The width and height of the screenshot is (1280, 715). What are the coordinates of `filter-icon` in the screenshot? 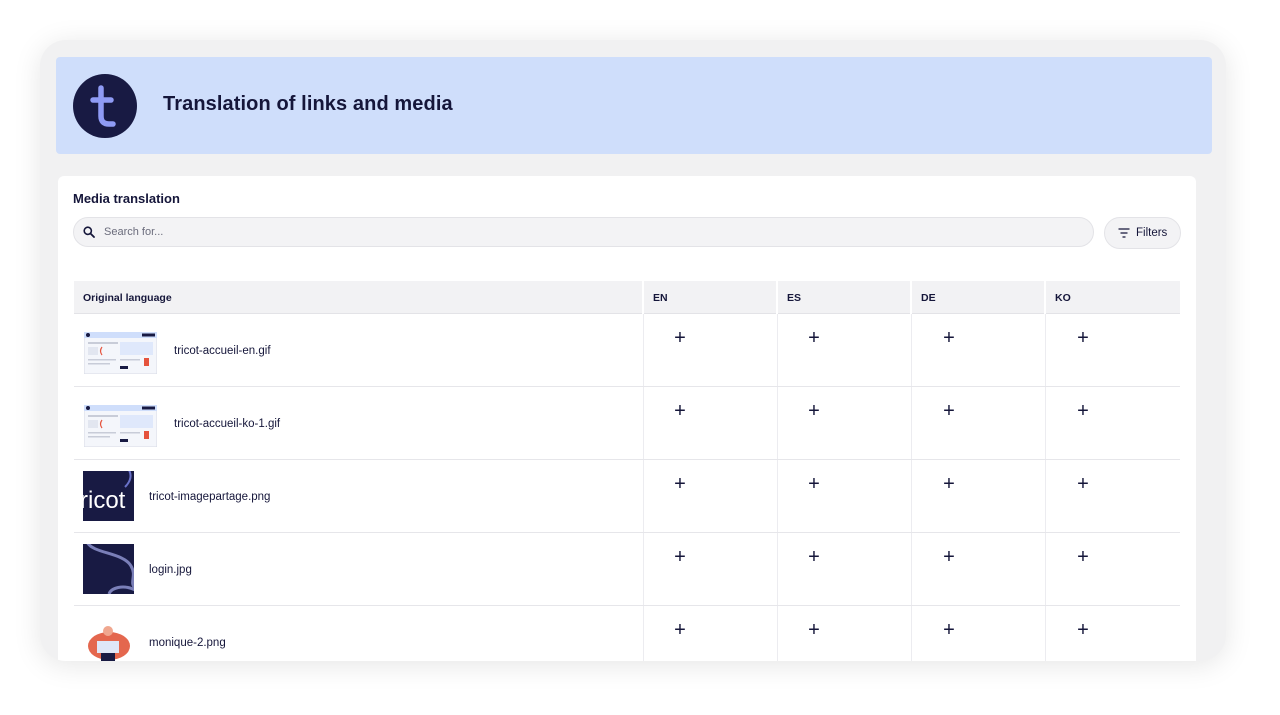 It's located at (1124, 233).